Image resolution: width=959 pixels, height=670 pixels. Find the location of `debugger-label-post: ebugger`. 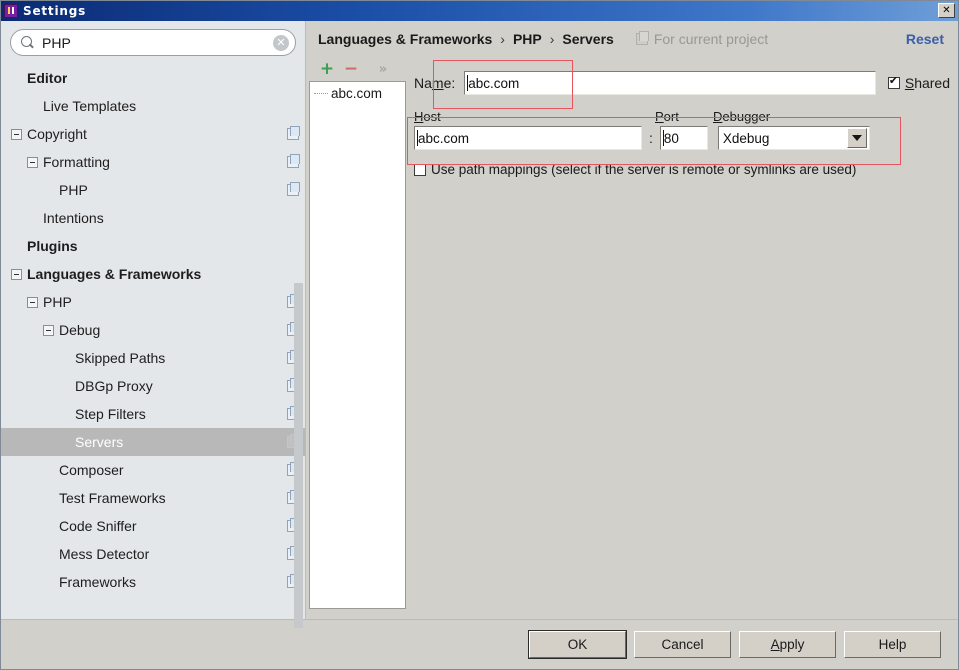

debugger-label-post: ebugger is located at coordinates (746, 116).